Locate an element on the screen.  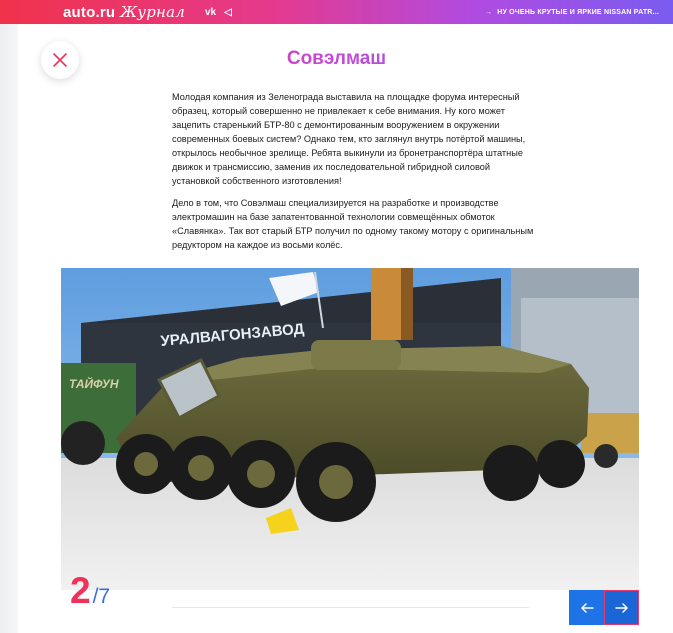
arrow-right-icon is located at coordinates (621, 607).